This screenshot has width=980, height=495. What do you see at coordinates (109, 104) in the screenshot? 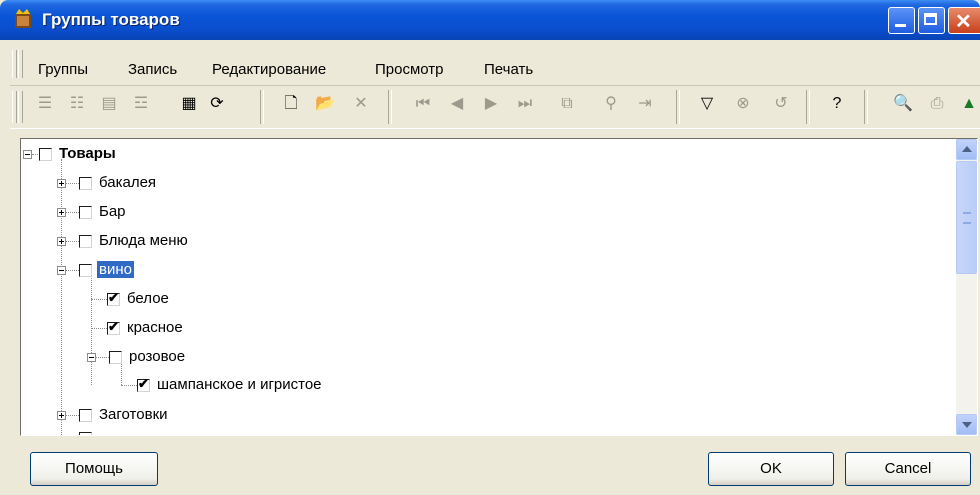
I see `group-copy-icon: ▤` at bounding box center [109, 104].